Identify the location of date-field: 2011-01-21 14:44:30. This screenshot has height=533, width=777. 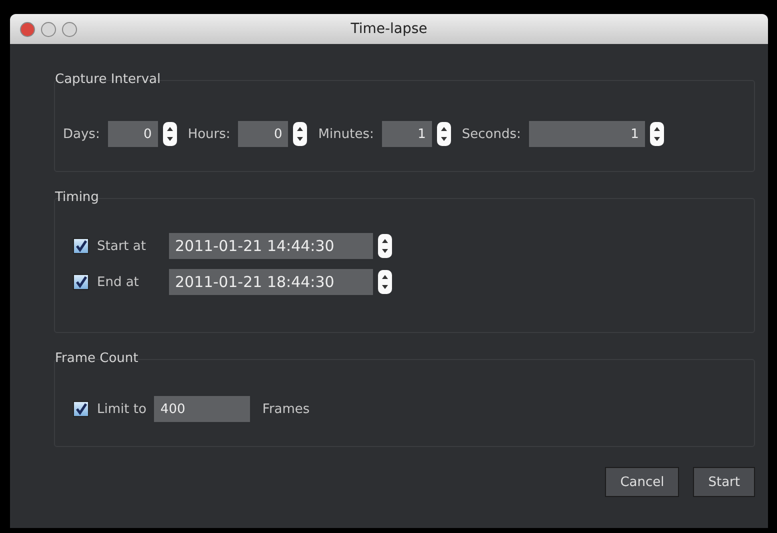
(271, 246).